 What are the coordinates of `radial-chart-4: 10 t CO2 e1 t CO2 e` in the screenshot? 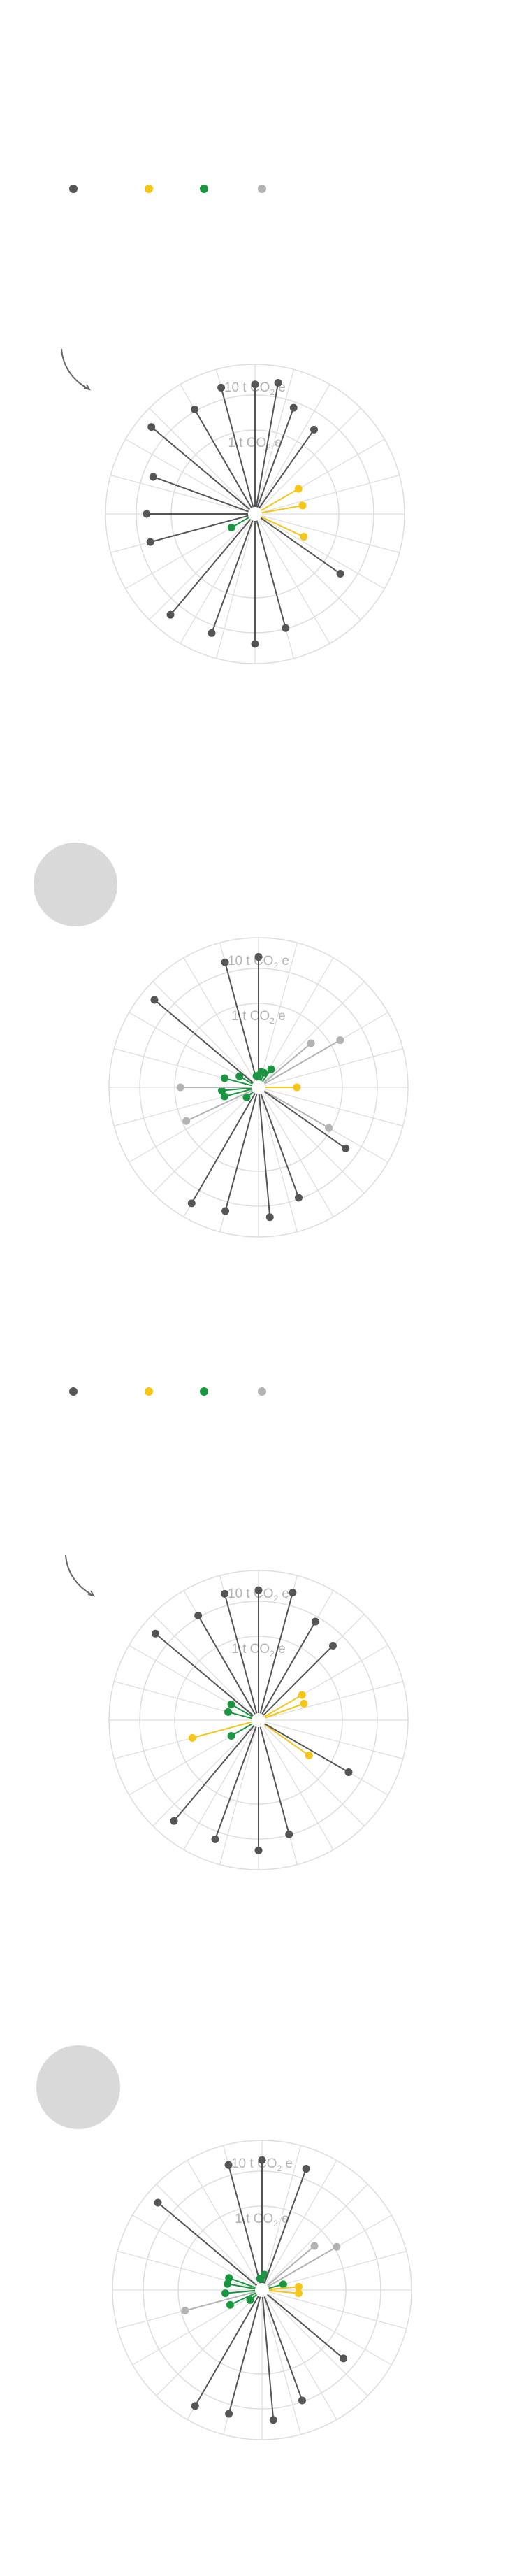 It's located at (262, 2290).